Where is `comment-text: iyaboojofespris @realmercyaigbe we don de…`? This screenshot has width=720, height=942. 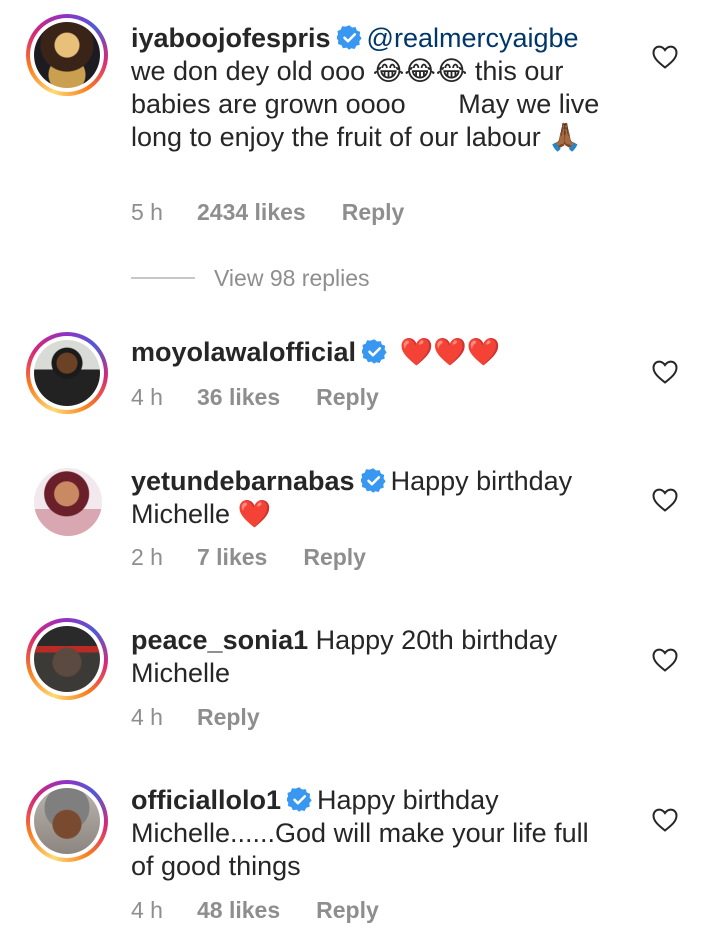
comment-text: iyaboojofespris @realmercyaigbe we don de… is located at coordinates (365, 88).